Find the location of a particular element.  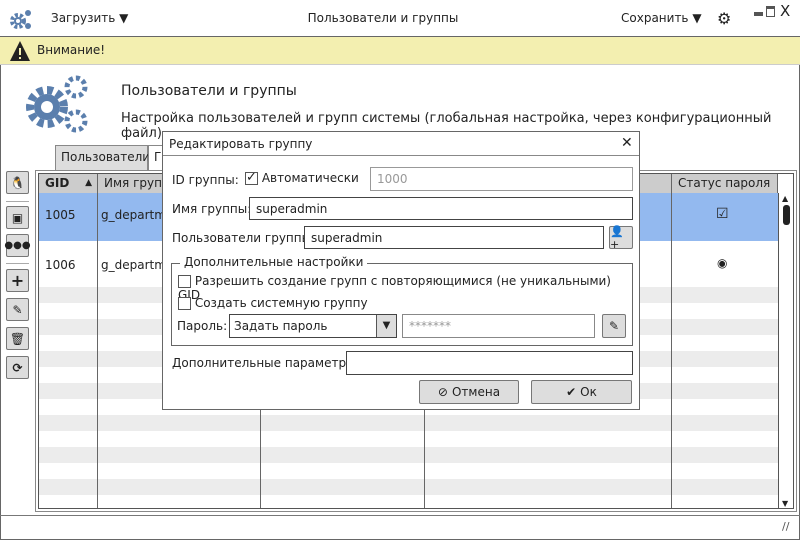

scroll-down-icon: ▼ is located at coordinates (785, 503).